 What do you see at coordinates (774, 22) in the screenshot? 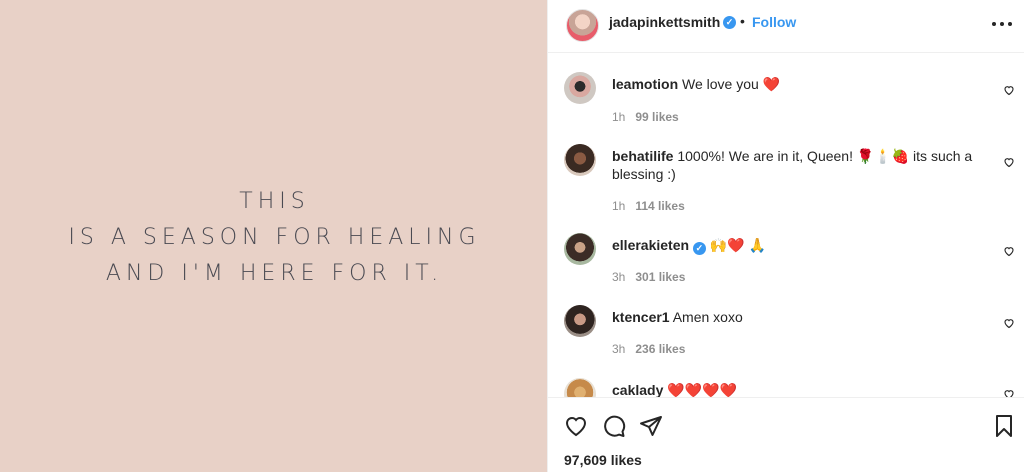
I see `follow-button: Follow` at bounding box center [774, 22].